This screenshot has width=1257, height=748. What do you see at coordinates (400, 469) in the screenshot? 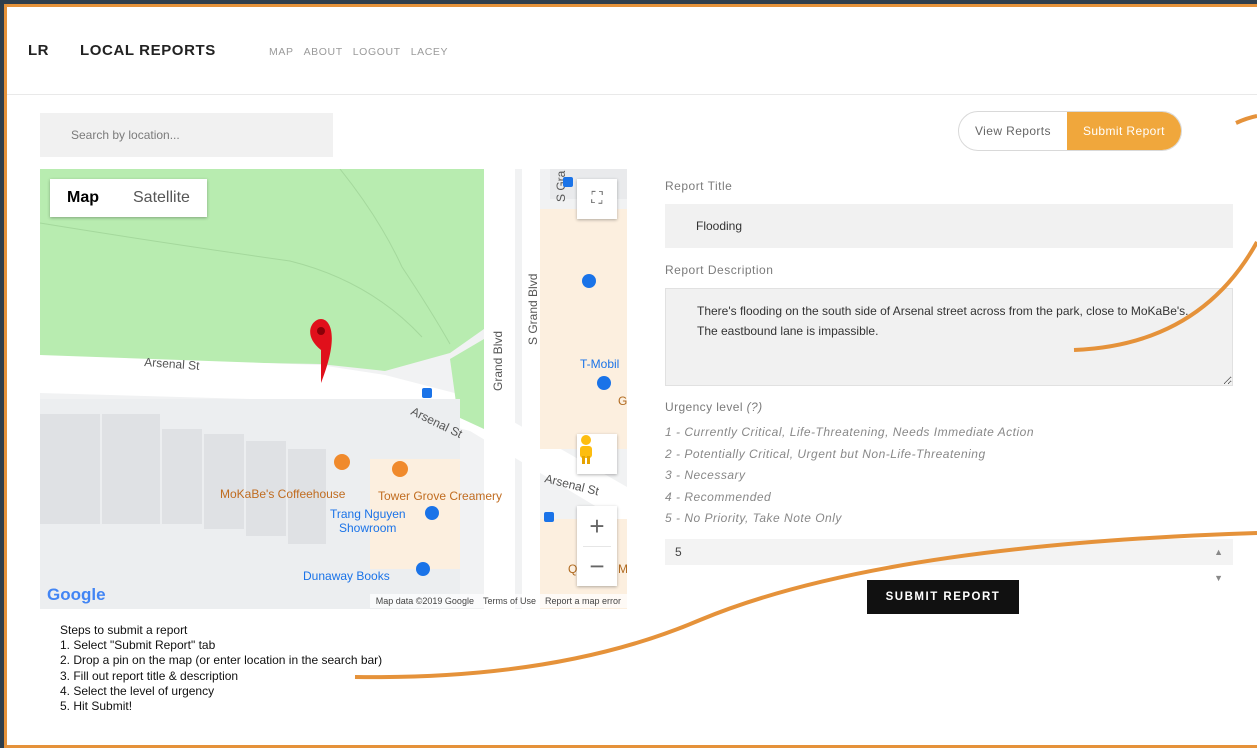
I see `restaurant-icon` at bounding box center [400, 469].